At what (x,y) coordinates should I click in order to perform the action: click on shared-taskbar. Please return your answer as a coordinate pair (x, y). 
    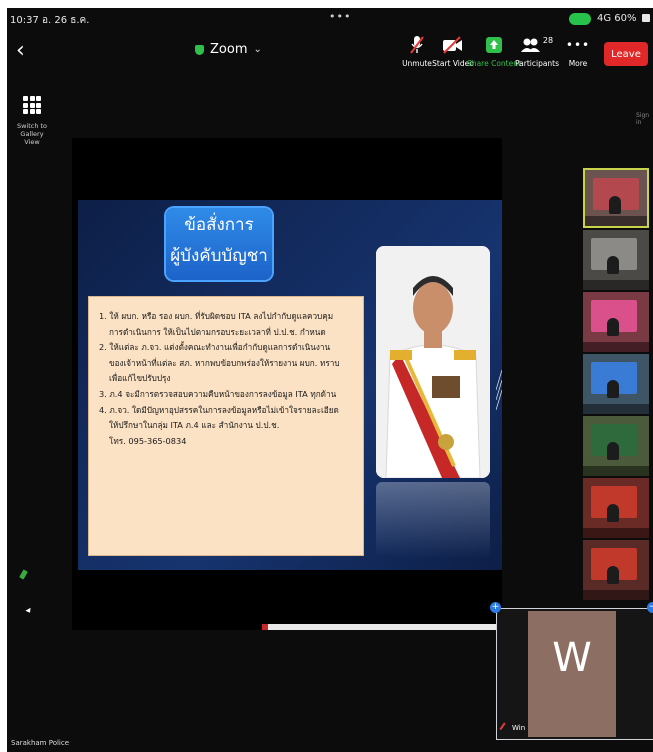
    Looking at the image, I should click on (382, 627).